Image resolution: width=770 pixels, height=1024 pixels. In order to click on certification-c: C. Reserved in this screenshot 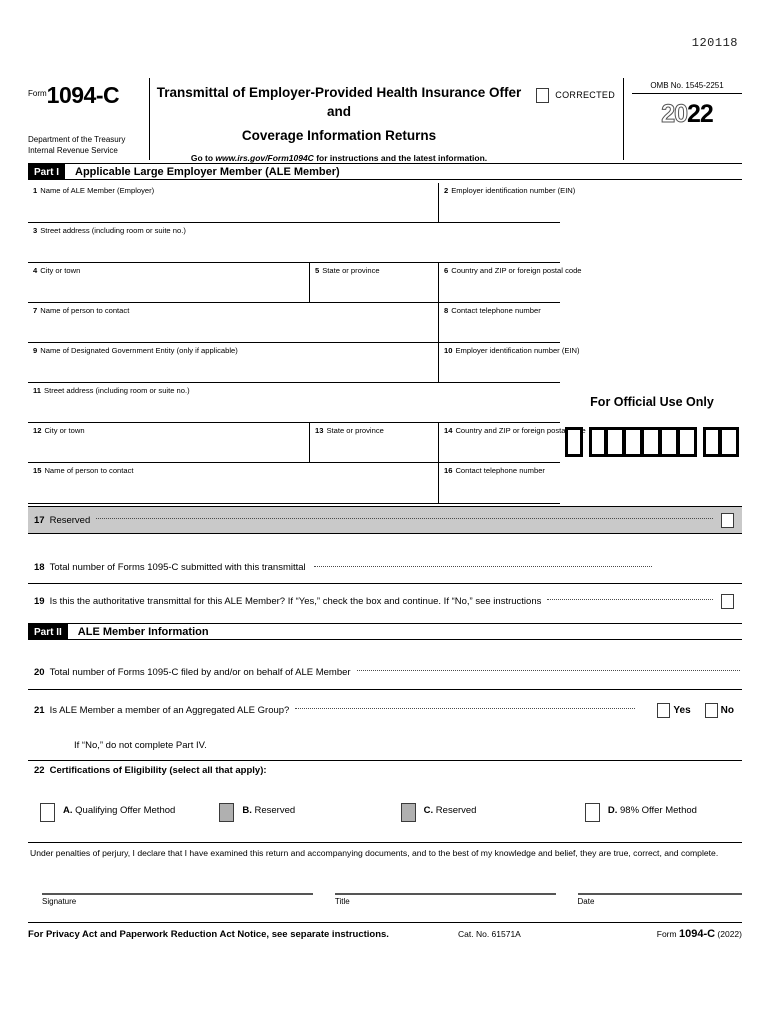, I will do `click(492, 812)`.